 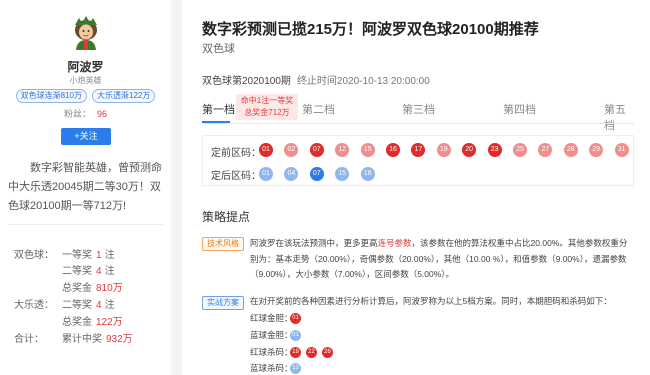 I want to click on code-label: 红球金胆：, so click(x=271, y=318).